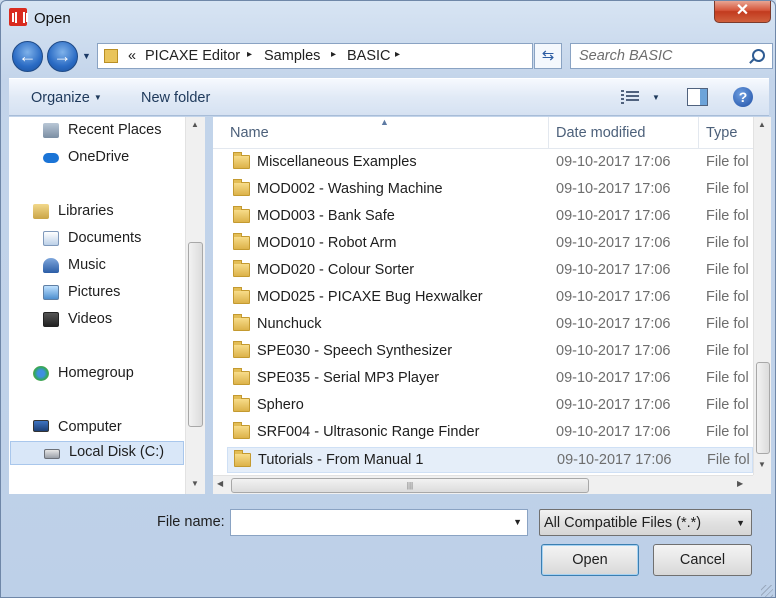 Image resolution: width=776 pixels, height=598 pixels. Describe the element at coordinates (18, 17) in the screenshot. I see `picaxe-app-icon` at that location.